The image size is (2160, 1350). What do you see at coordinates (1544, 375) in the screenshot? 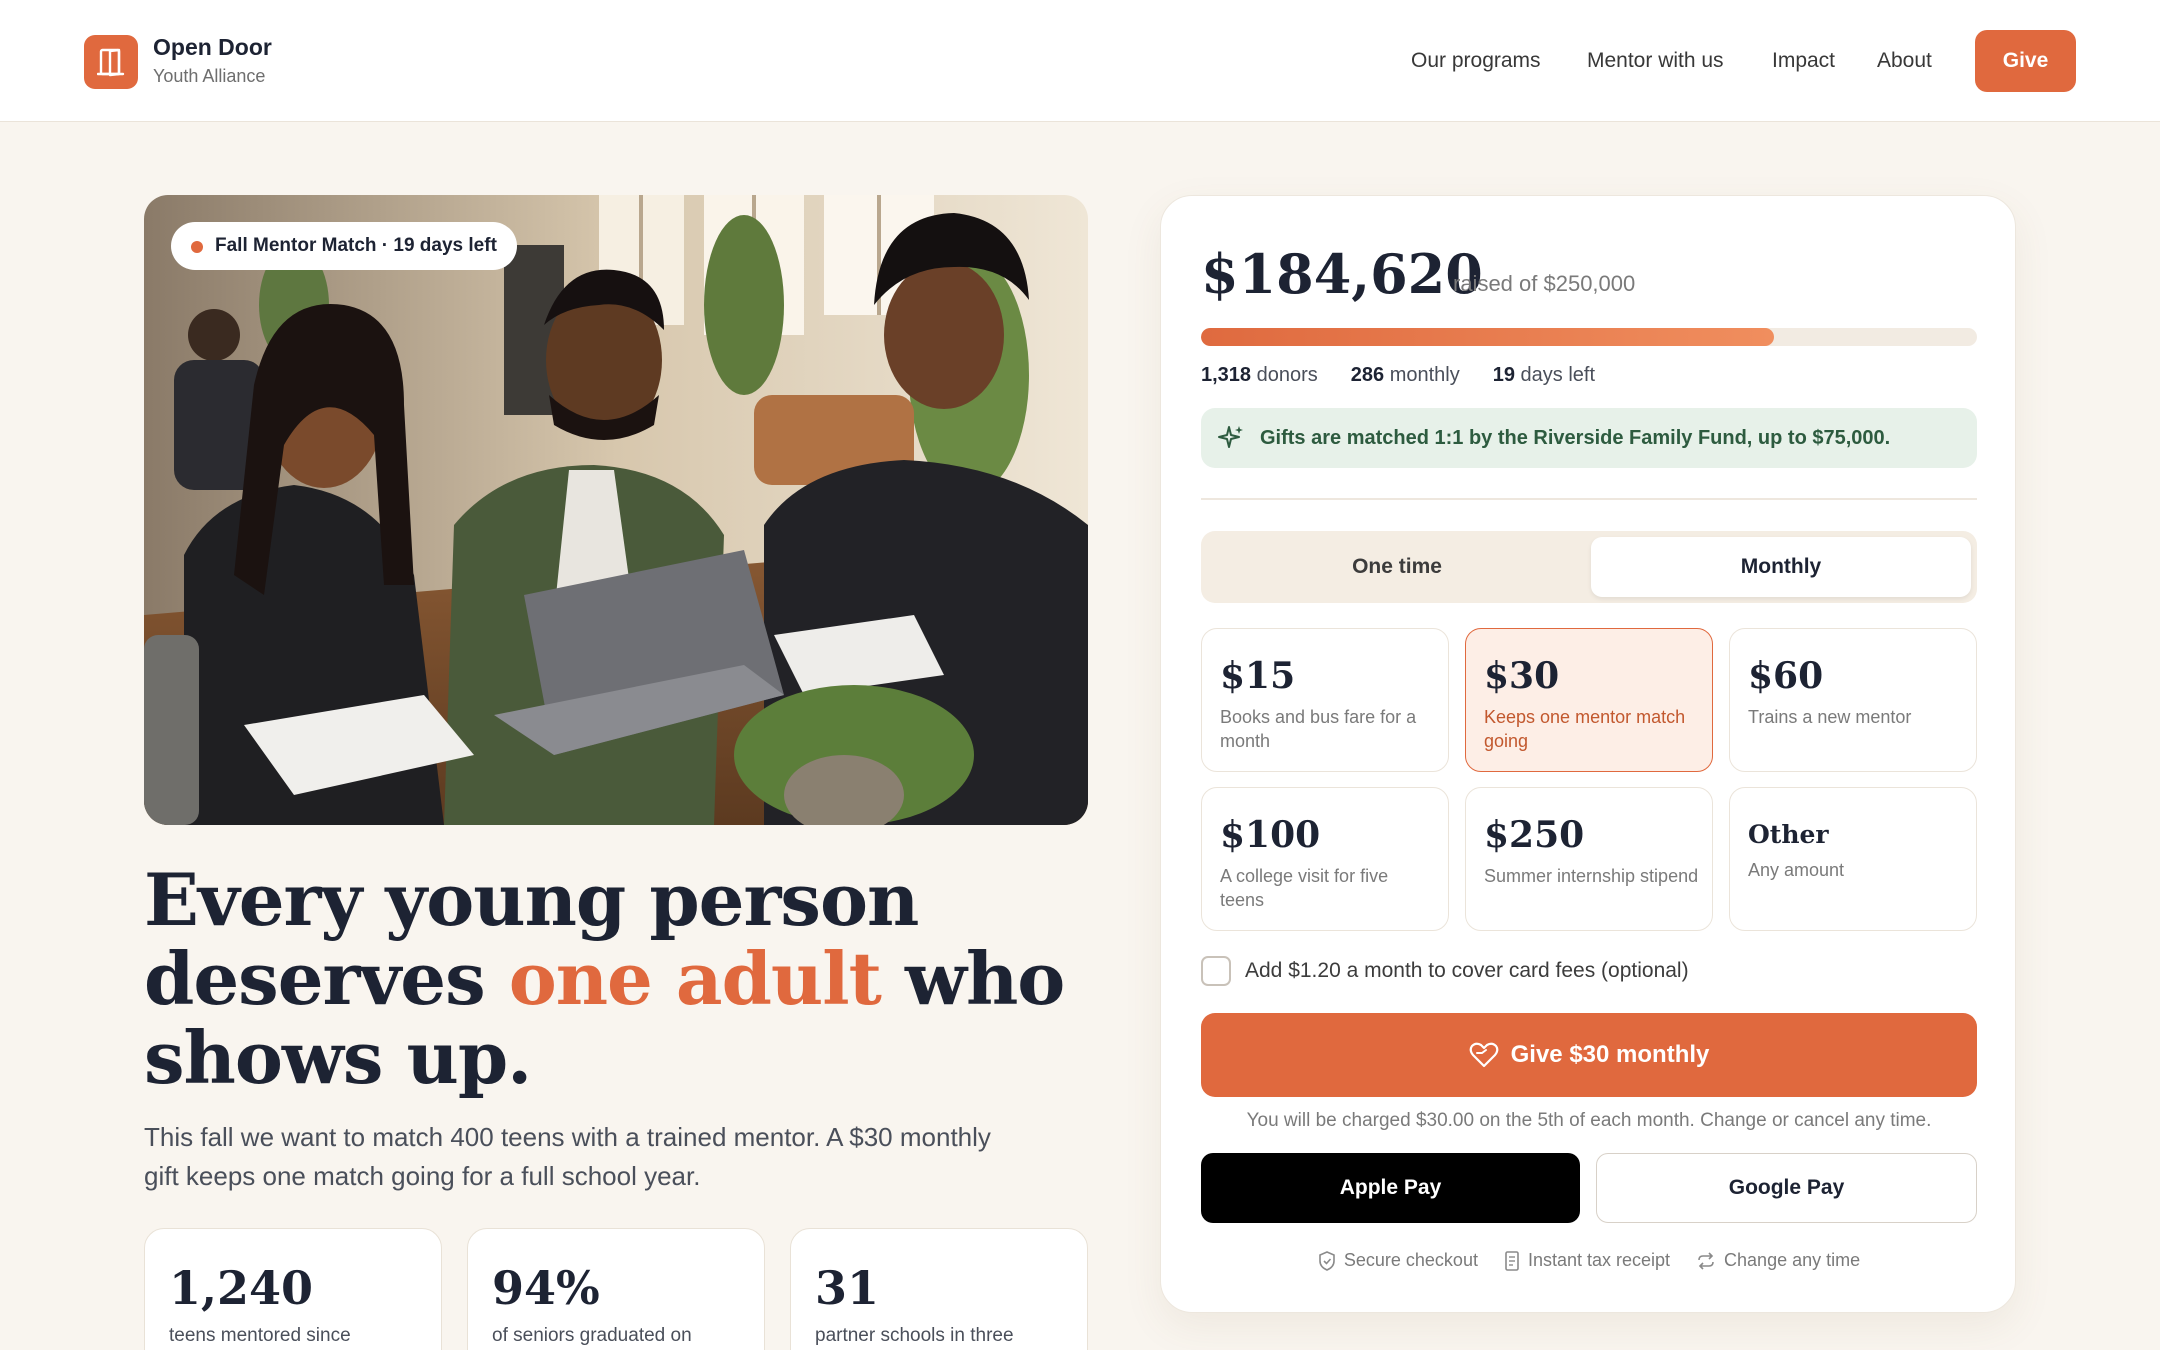
I see `days-left-stat: 19 days left` at bounding box center [1544, 375].